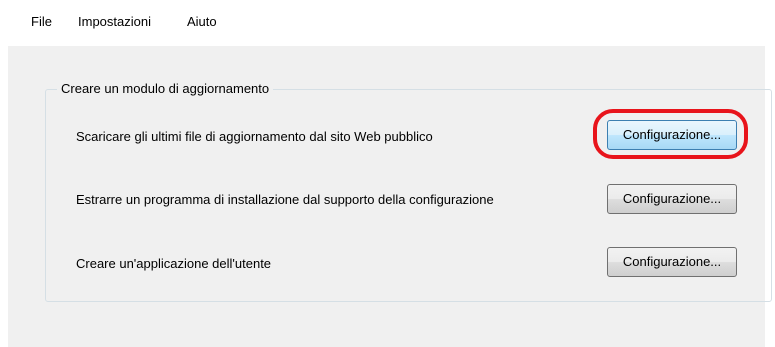 This screenshot has width=775, height=347. I want to click on create-user-app-label: Creare un'applicazione dell'utente, so click(174, 263).